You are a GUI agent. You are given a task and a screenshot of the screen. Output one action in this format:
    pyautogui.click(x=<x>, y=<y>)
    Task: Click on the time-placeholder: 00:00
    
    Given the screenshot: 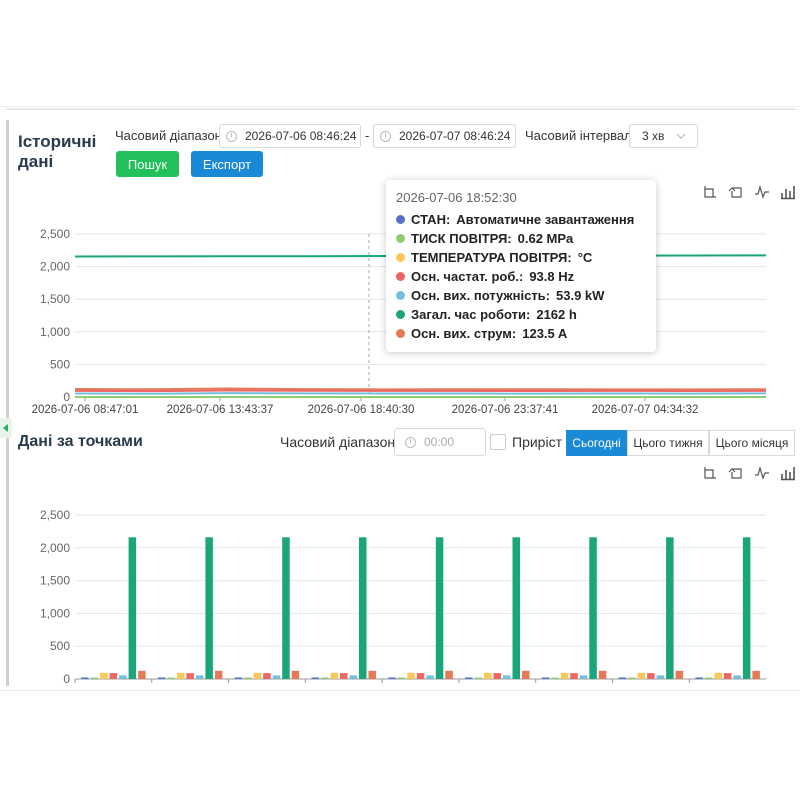 What is the action you would take?
    pyautogui.click(x=439, y=442)
    